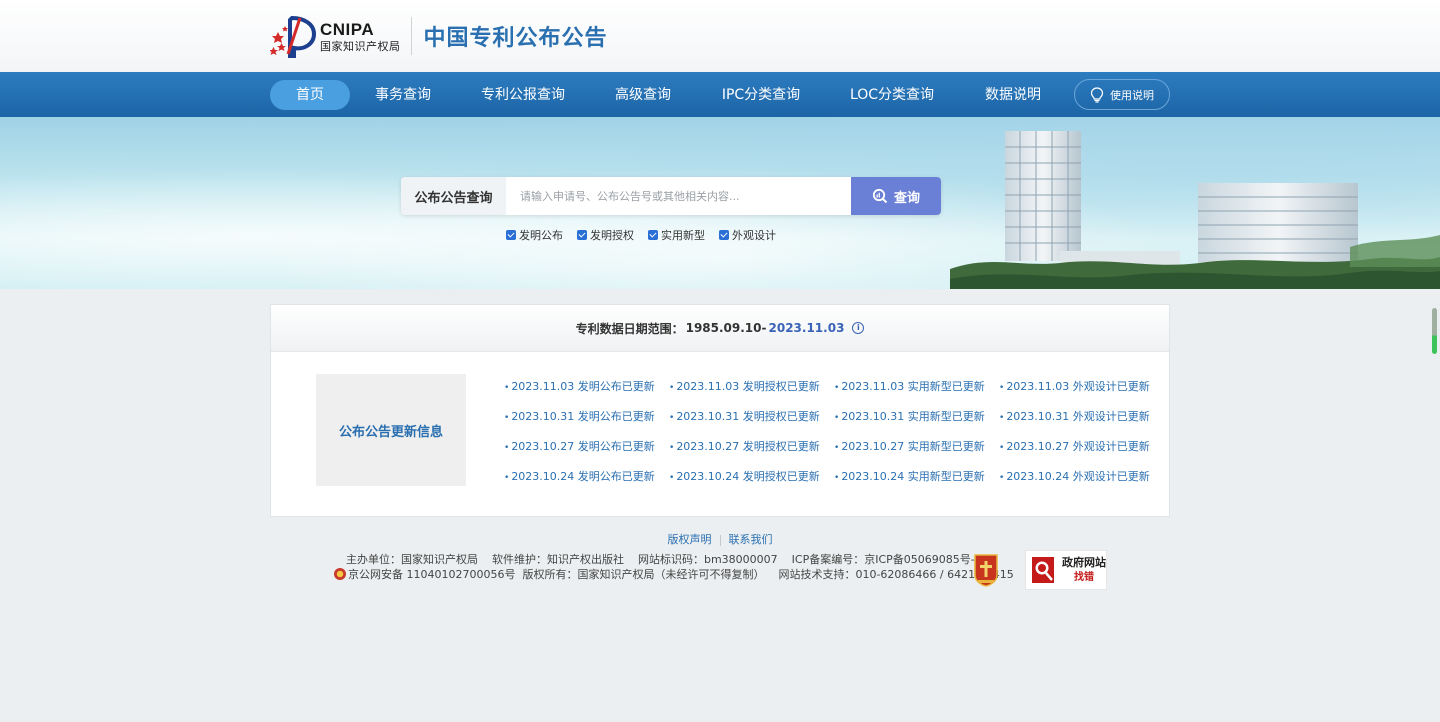 This screenshot has width=1440, height=722. I want to click on nav-item-affairs-query: 事务查询, so click(403, 95).